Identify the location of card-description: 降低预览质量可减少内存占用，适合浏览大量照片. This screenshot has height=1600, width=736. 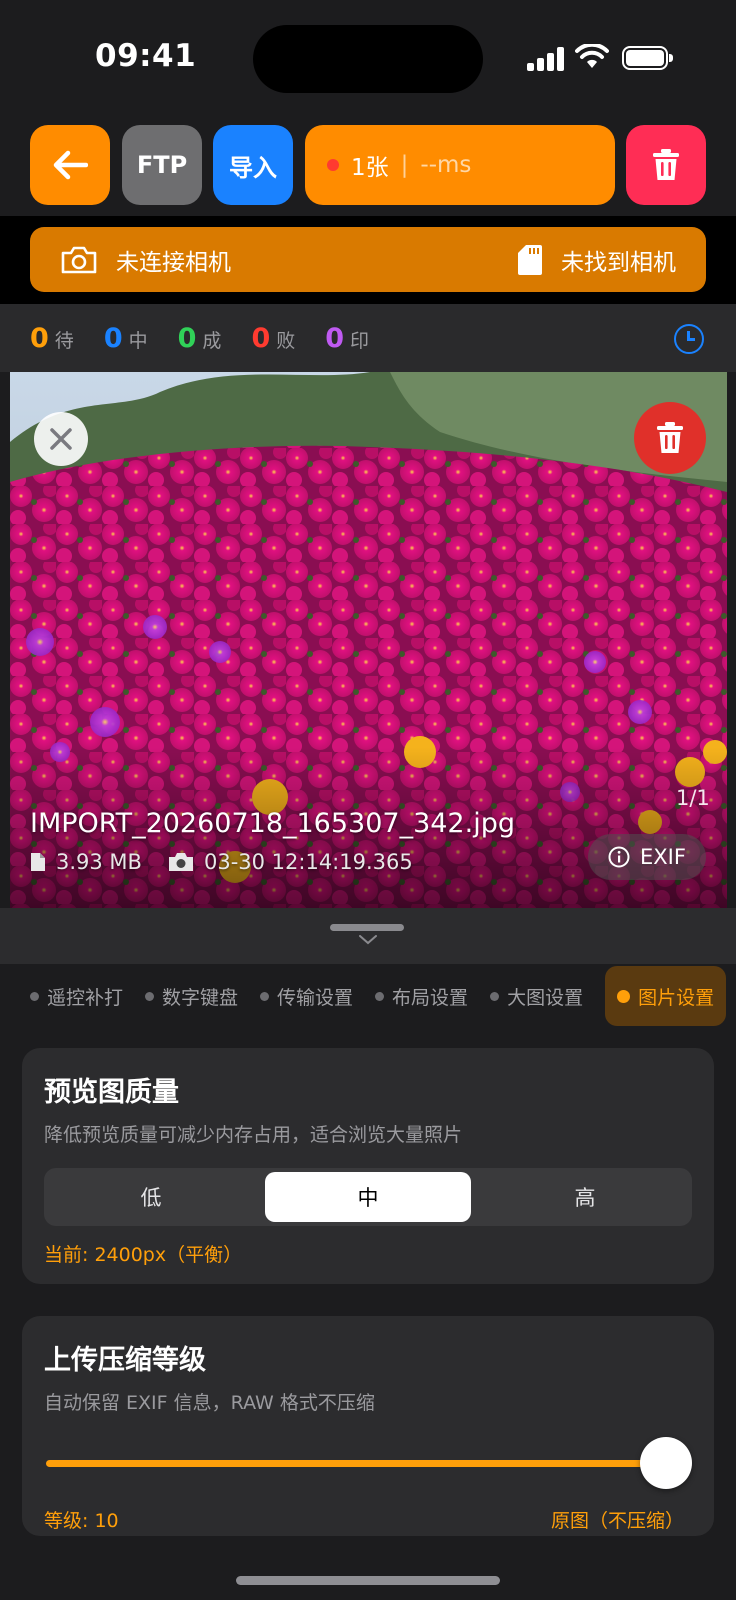
(253, 1135).